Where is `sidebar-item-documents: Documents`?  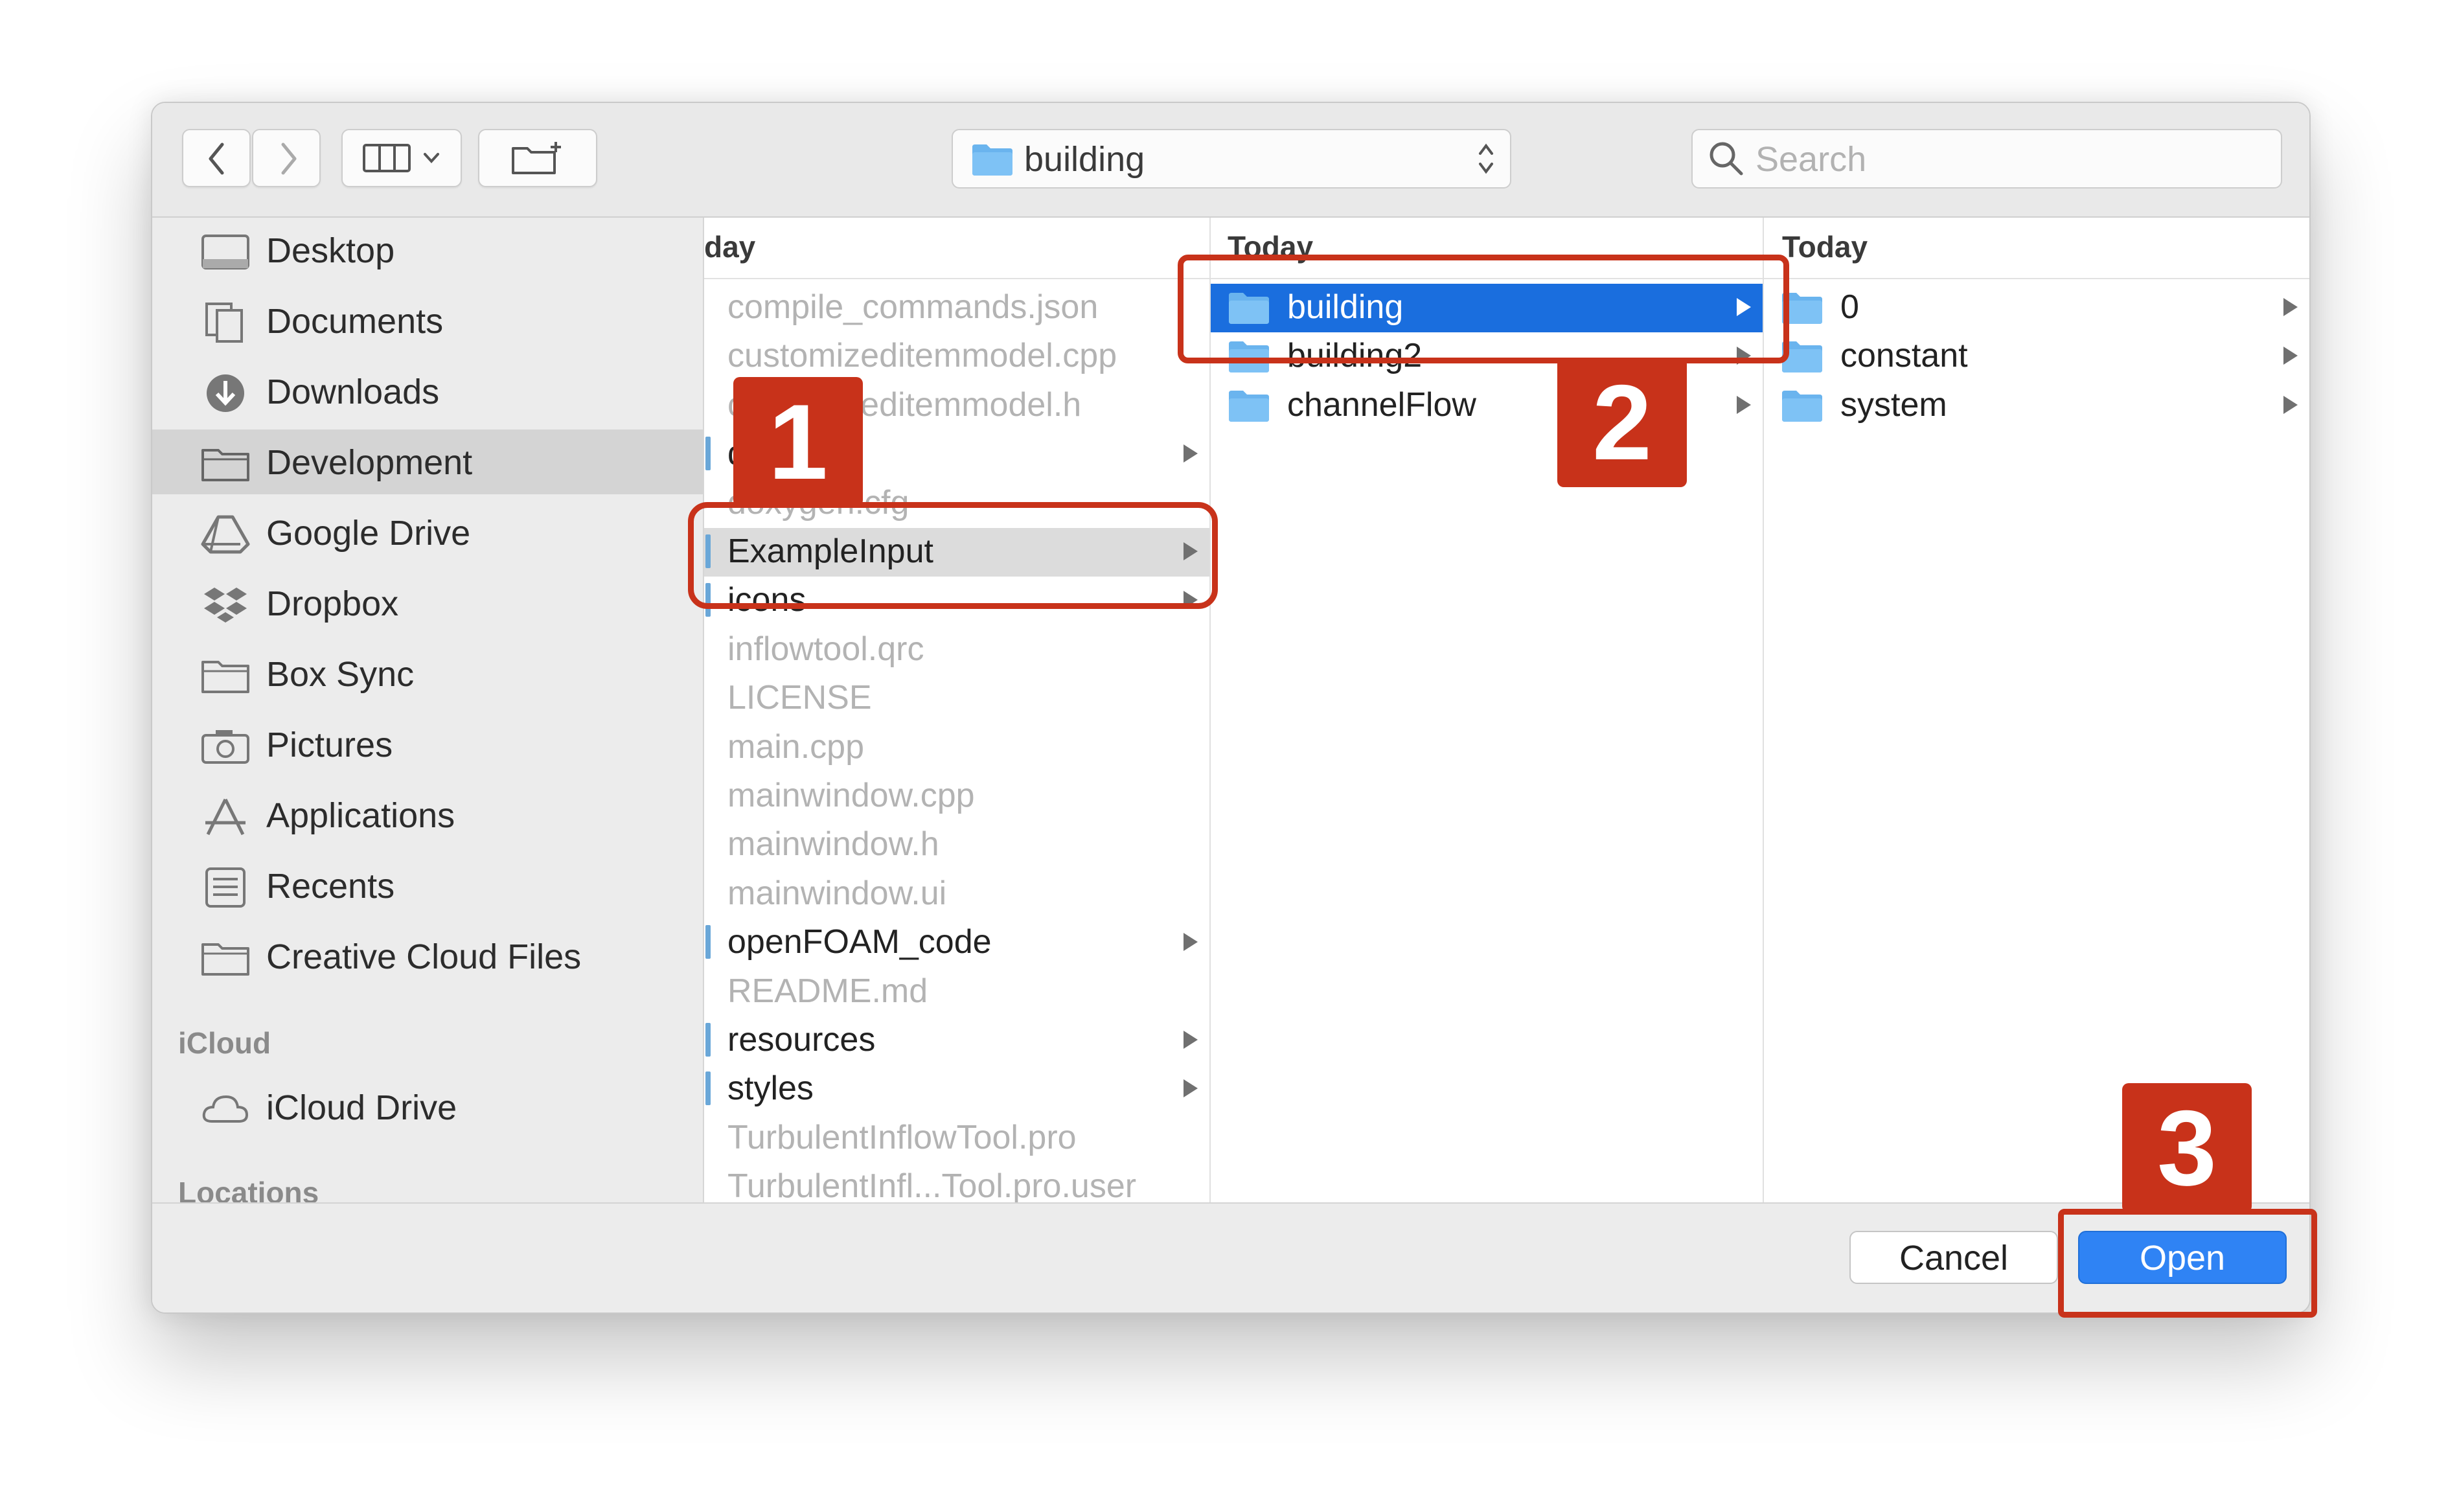
sidebar-item-documents: Documents is located at coordinates (428, 320).